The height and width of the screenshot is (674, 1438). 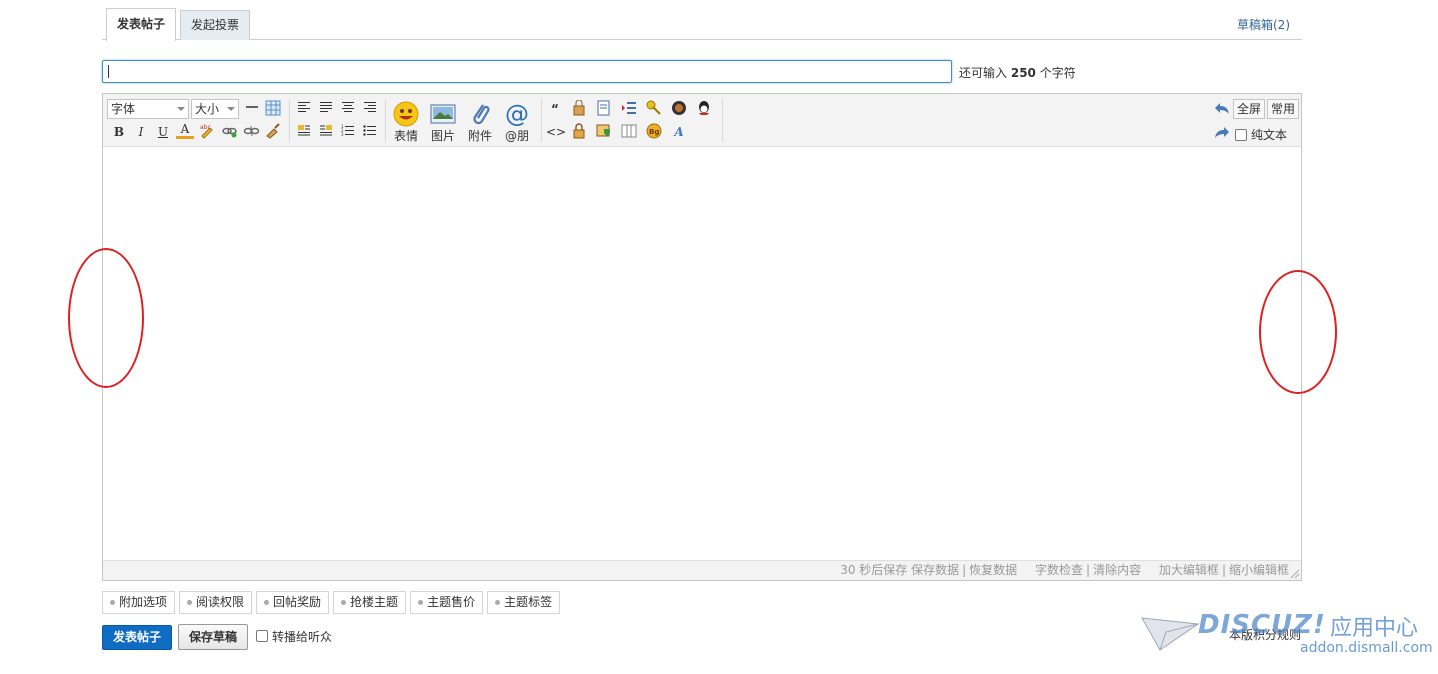 What do you see at coordinates (556, 132) in the screenshot?
I see `code-icon: <>` at bounding box center [556, 132].